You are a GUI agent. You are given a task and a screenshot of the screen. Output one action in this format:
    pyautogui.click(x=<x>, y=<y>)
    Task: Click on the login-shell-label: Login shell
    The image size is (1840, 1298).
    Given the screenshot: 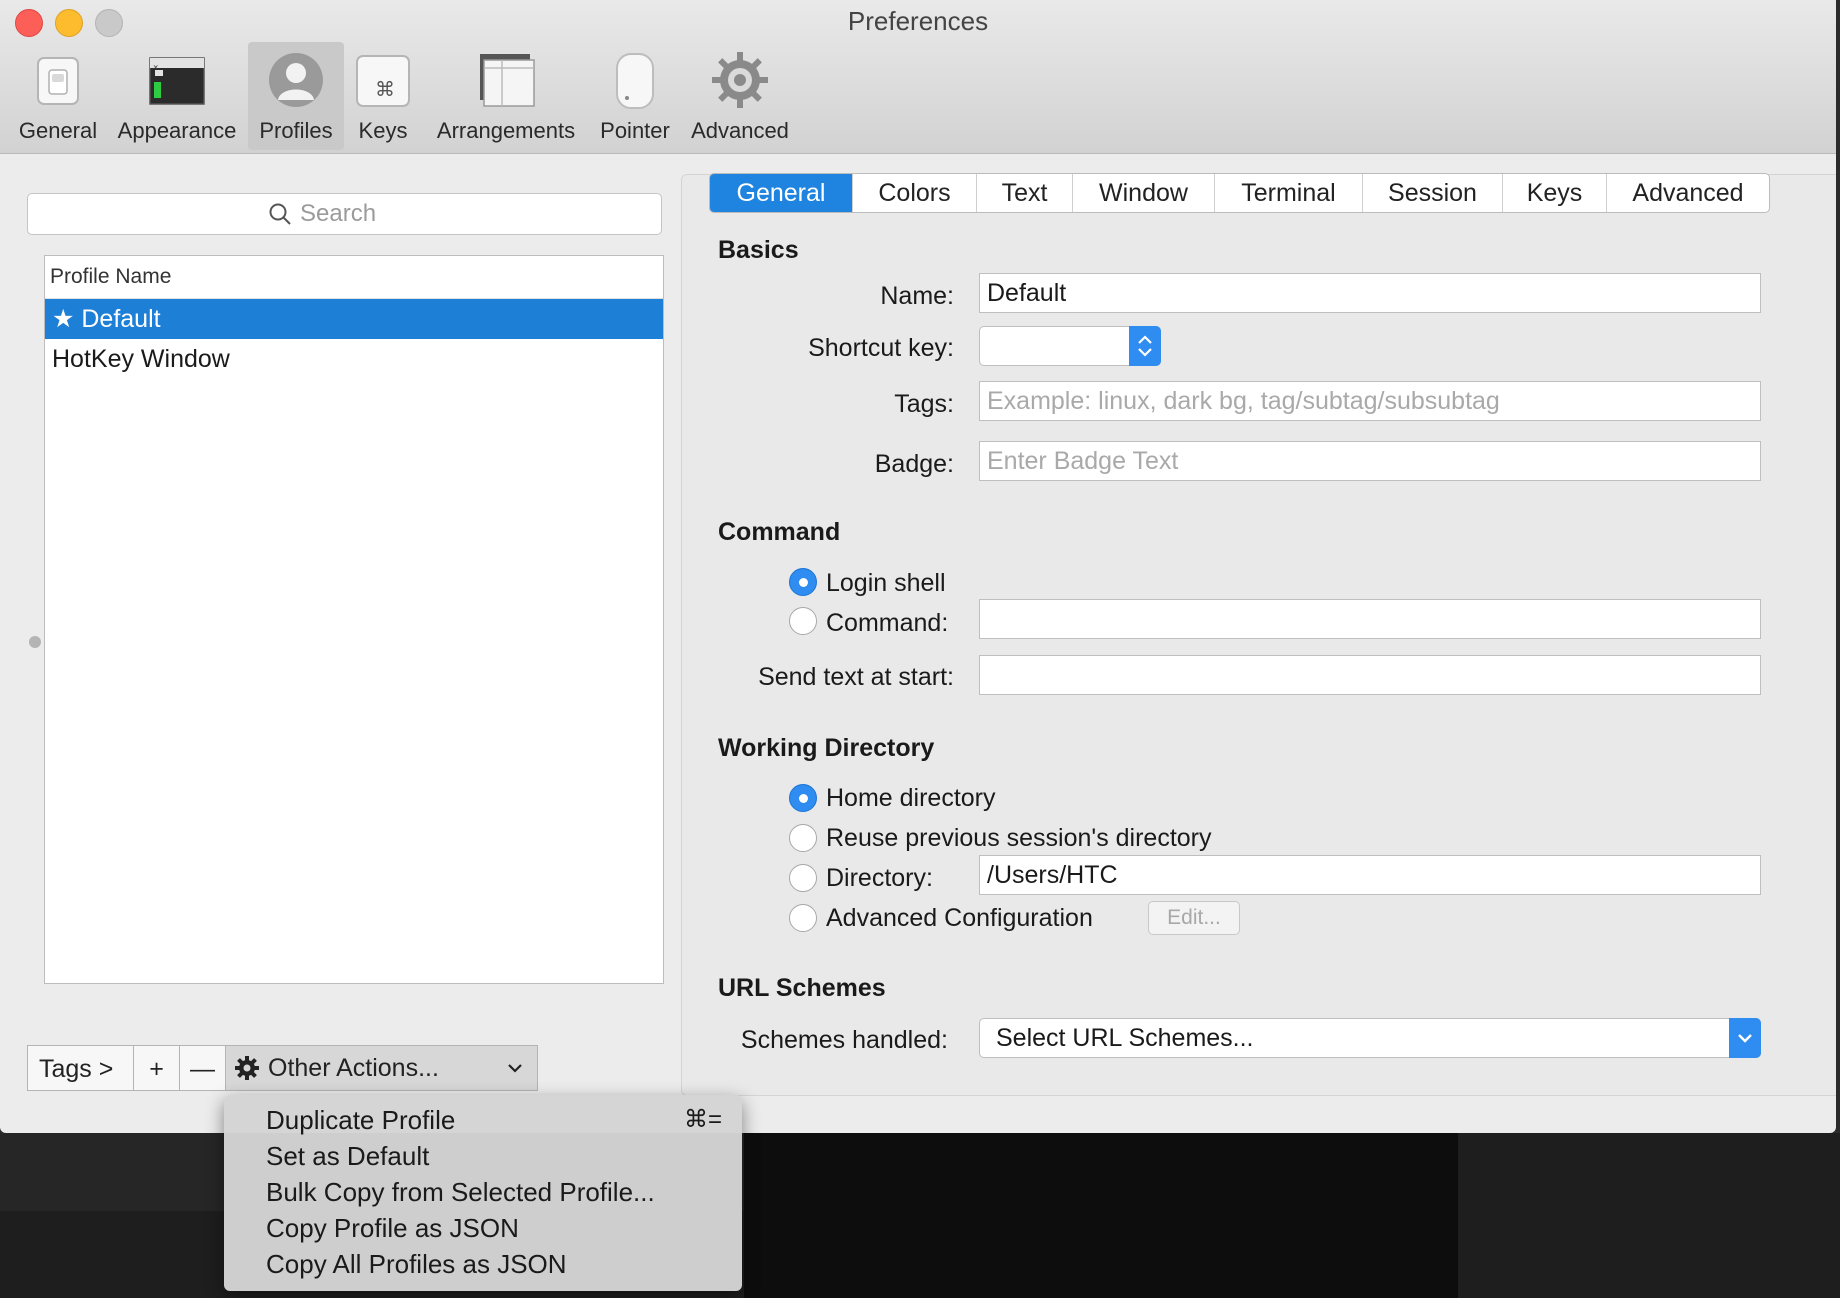 What is the action you would take?
    pyautogui.click(x=886, y=583)
    